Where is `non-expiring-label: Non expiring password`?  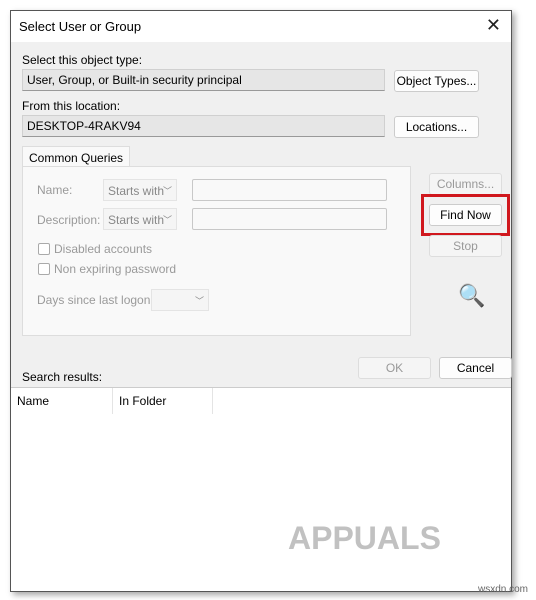 non-expiring-label: Non expiring password is located at coordinates (115, 269).